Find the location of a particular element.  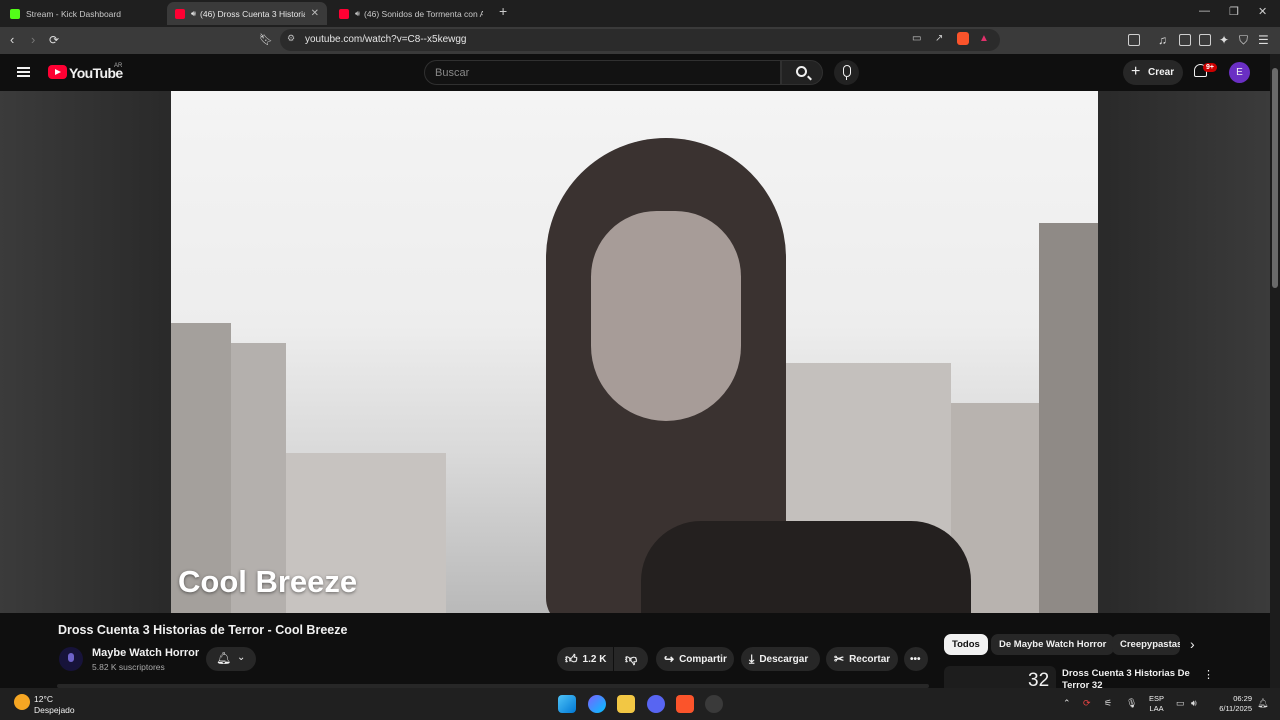

brave-rewards-icon: ▲ is located at coordinates (984, 38).